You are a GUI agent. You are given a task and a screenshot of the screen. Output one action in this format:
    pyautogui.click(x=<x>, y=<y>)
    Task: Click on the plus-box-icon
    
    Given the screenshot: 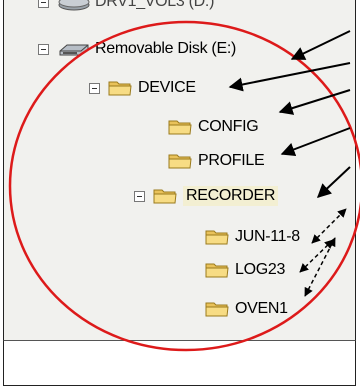 What is the action you would take?
    pyautogui.click(x=43, y=4)
    